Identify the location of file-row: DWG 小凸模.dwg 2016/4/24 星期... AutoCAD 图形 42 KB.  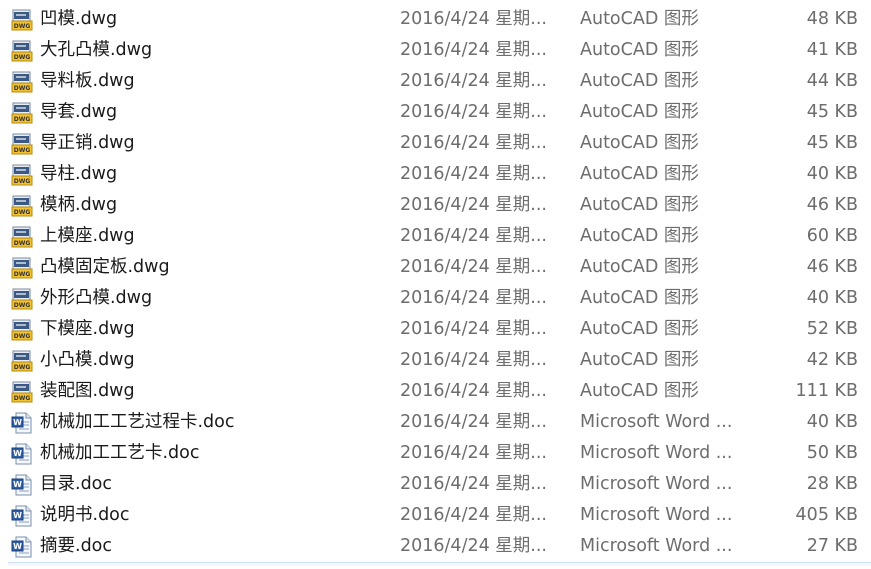
(435, 360).